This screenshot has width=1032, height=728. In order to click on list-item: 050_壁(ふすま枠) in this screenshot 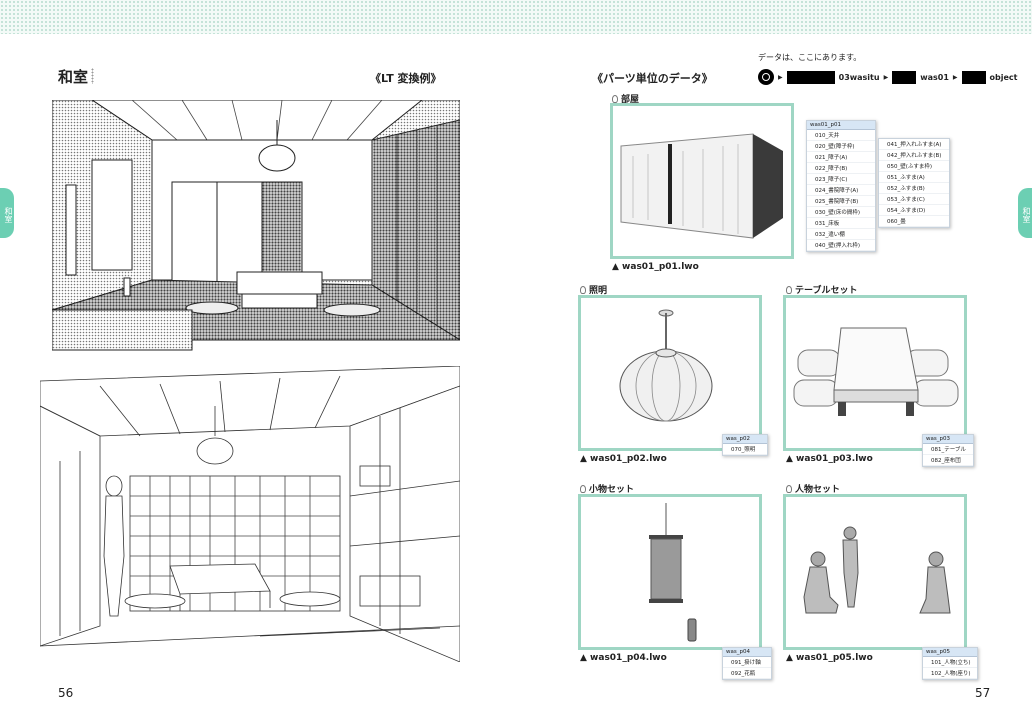, I will do `click(914, 166)`.